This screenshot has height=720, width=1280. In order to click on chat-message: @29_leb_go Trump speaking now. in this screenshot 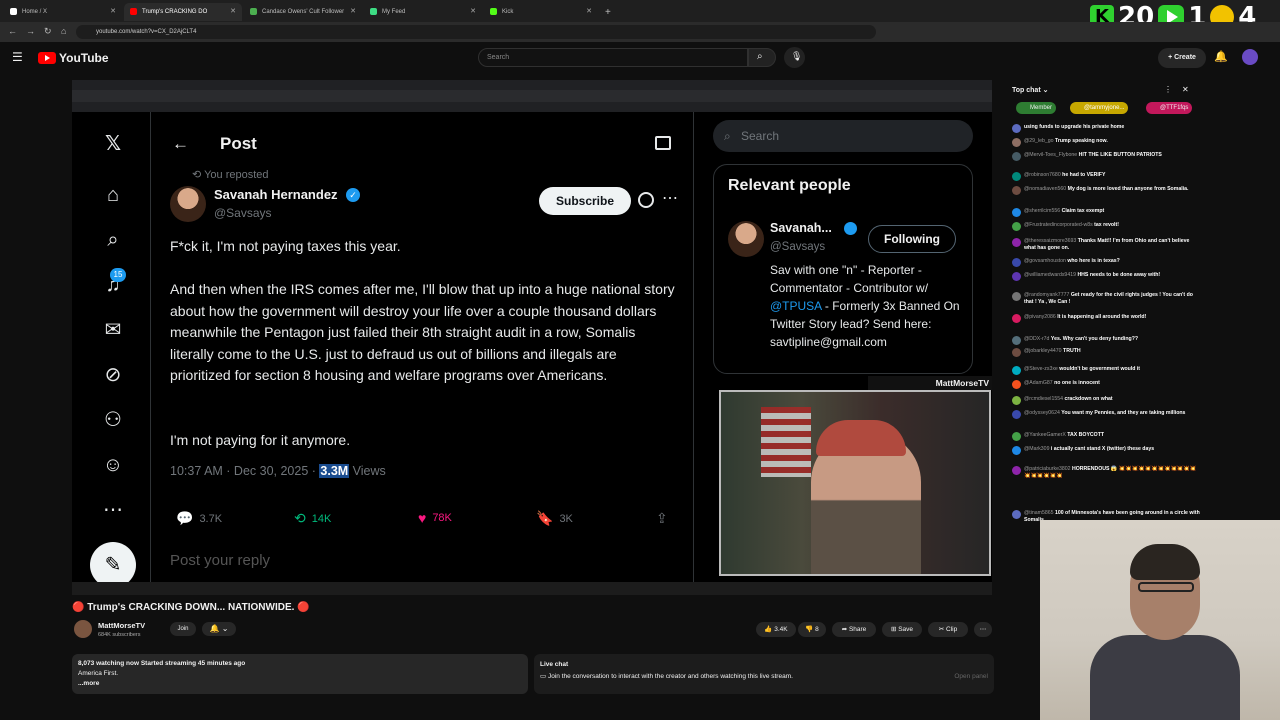, I will do `click(1106, 142)`.